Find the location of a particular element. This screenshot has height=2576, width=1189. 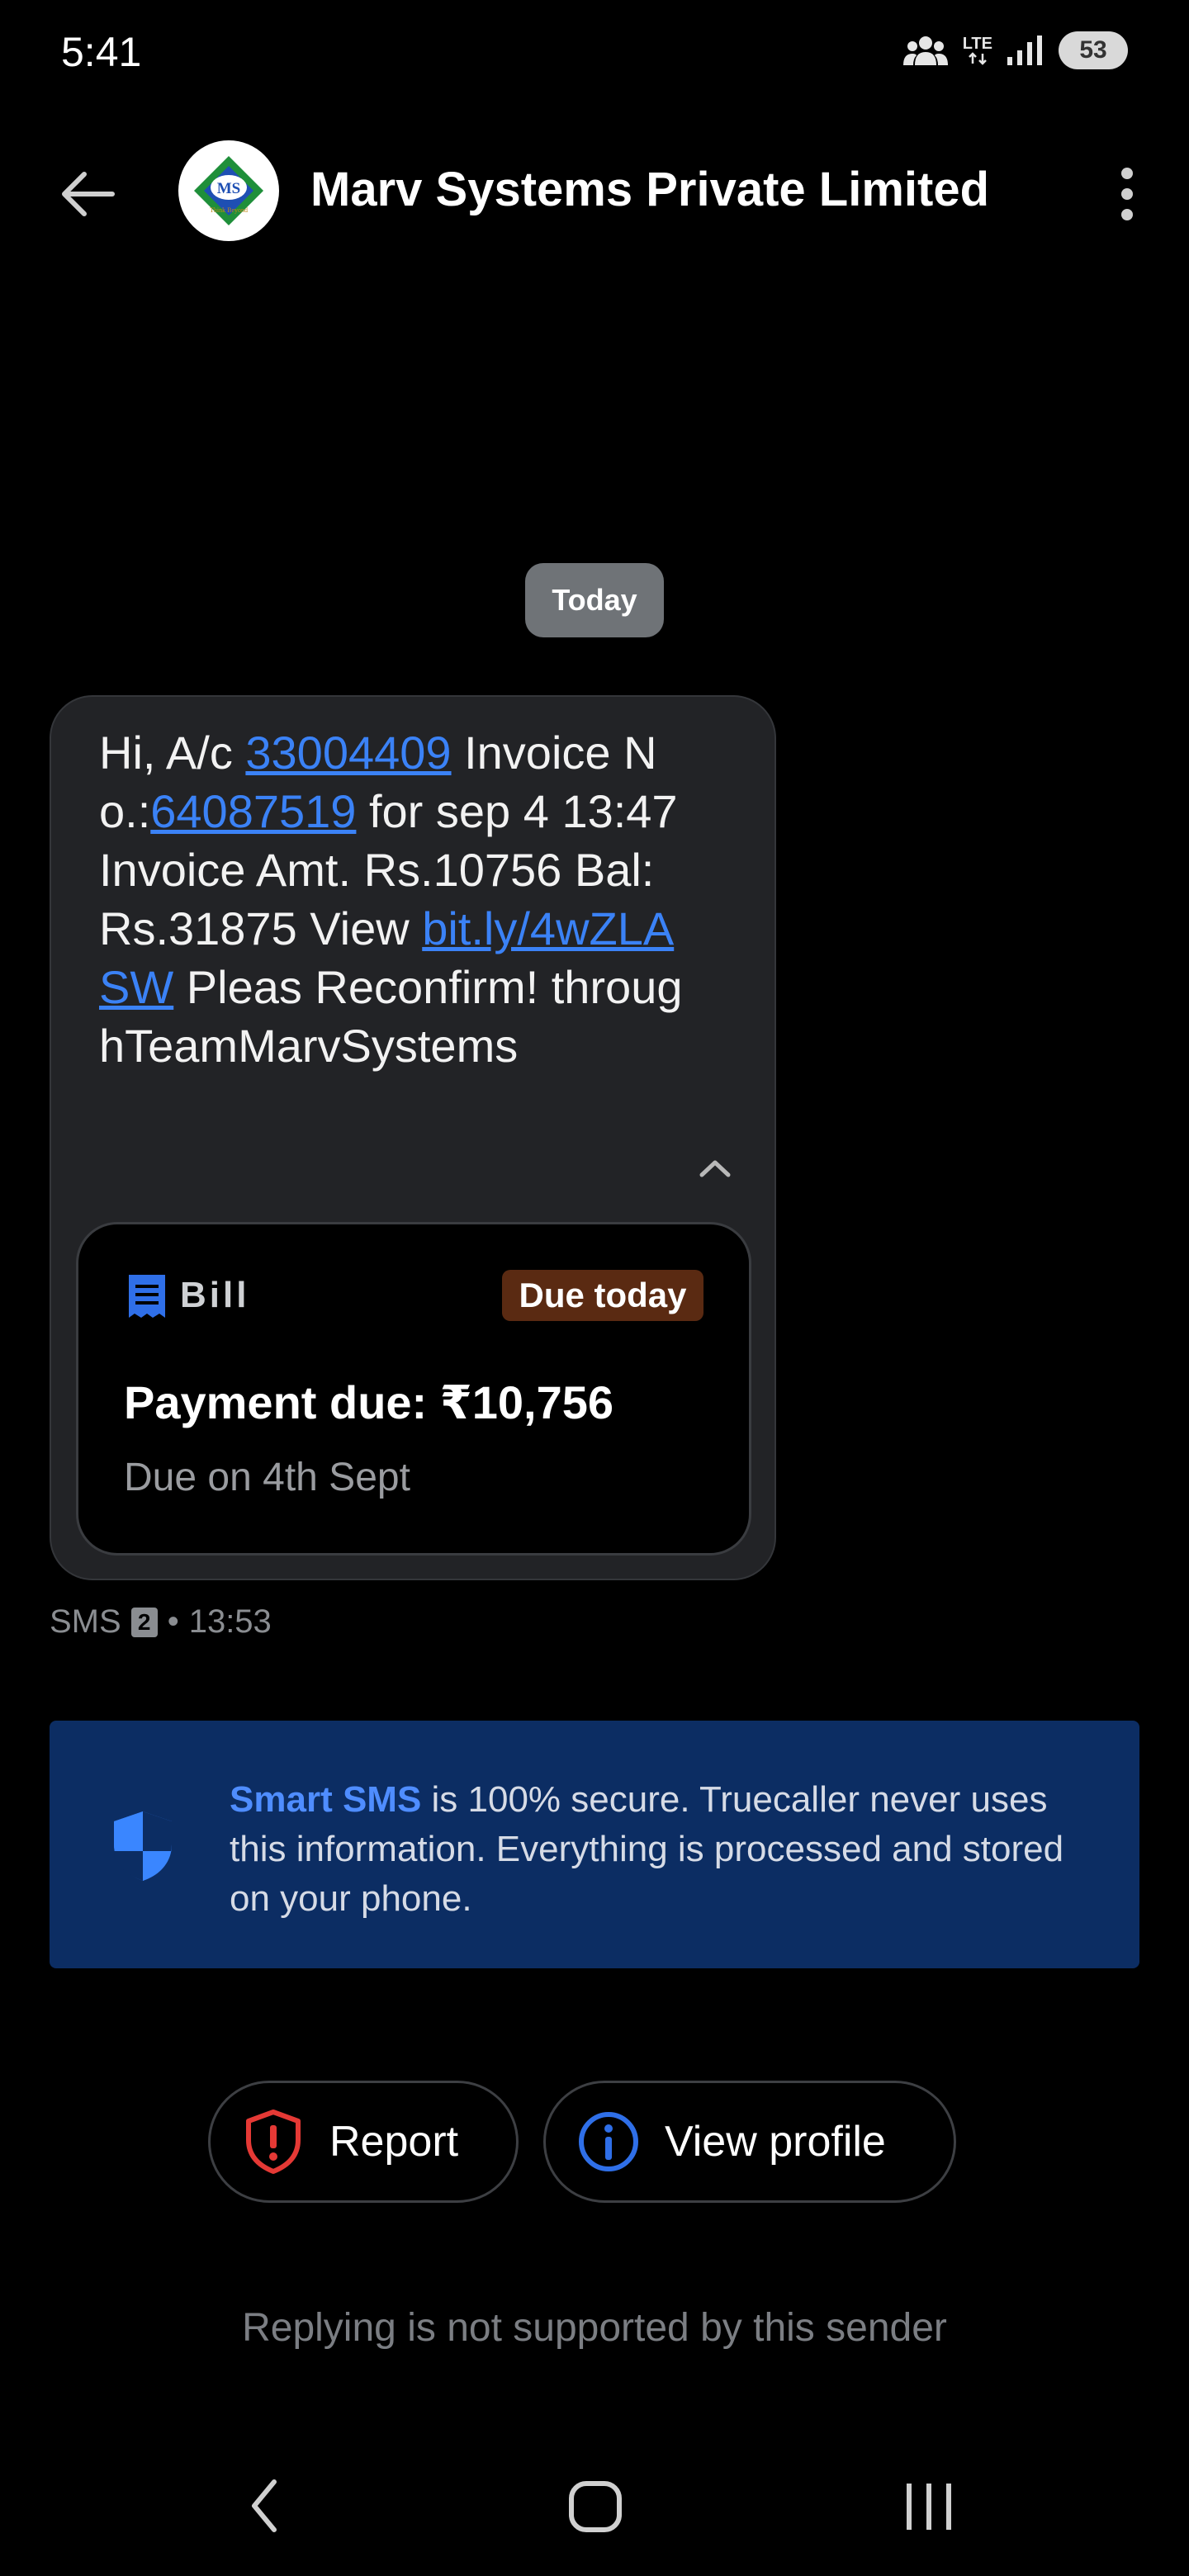

msg-part-4: Pleas Reconfirm! throughTeamMarvSystems is located at coordinates (391, 1016).